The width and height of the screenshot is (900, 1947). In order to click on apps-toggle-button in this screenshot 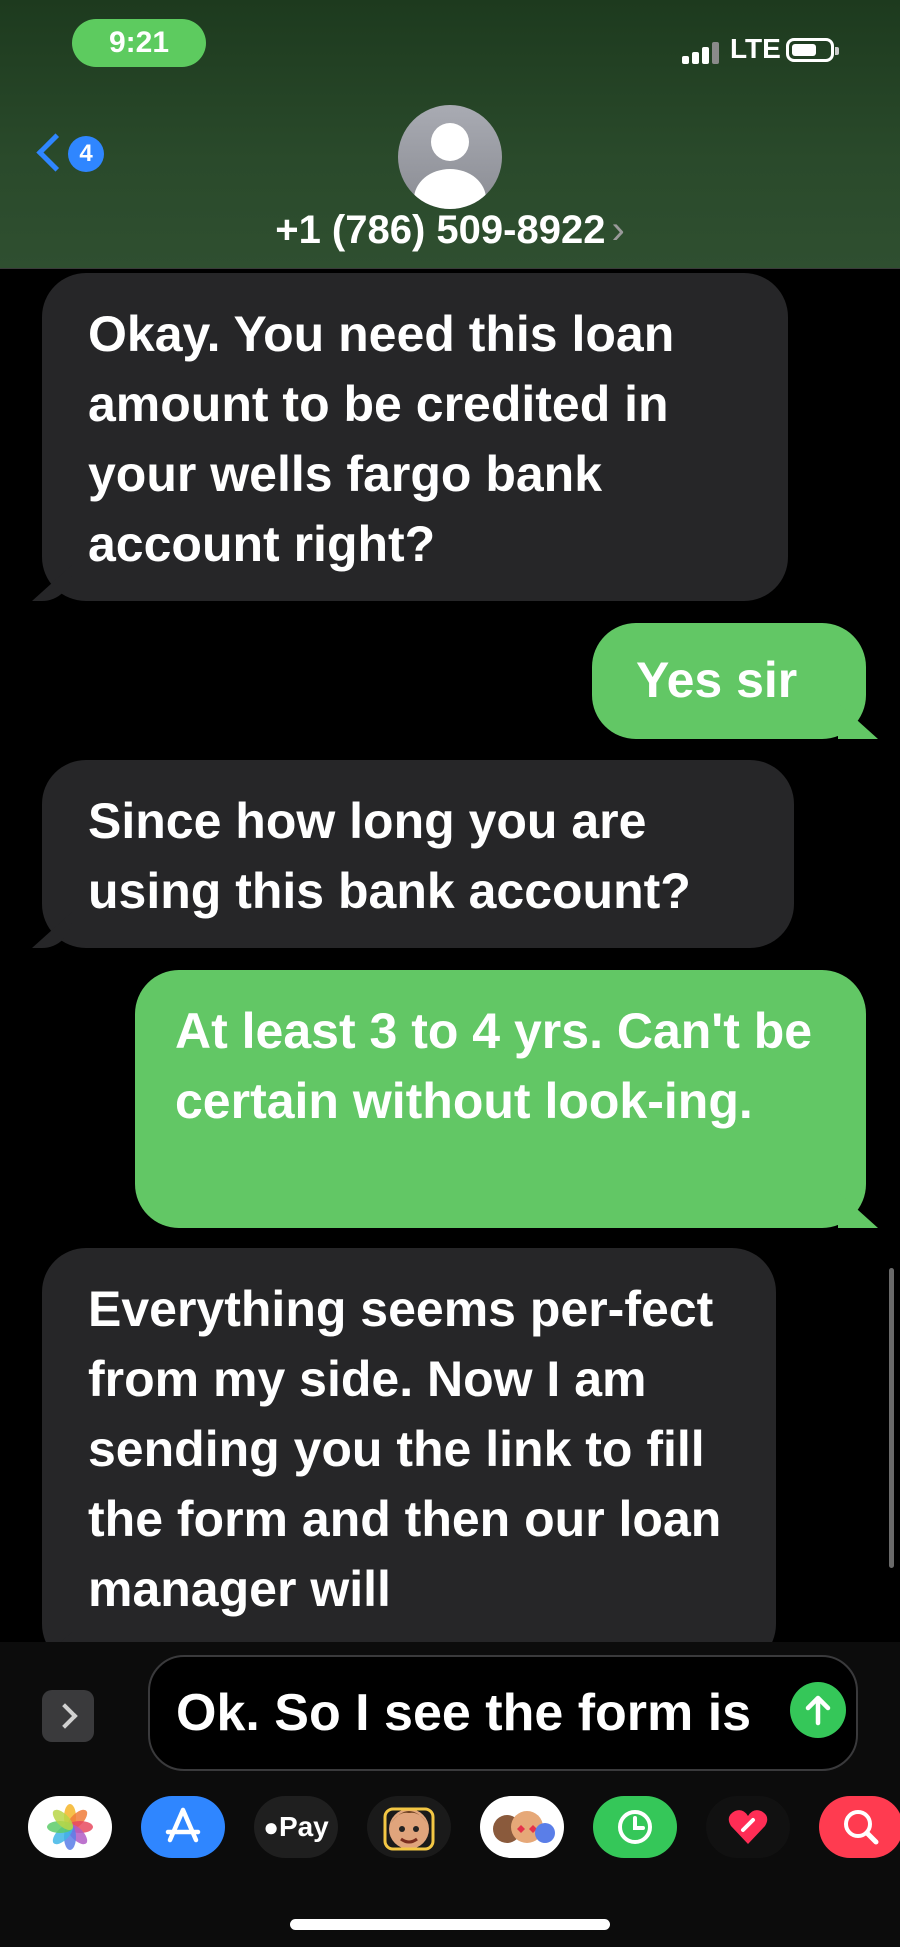, I will do `click(68, 1716)`.